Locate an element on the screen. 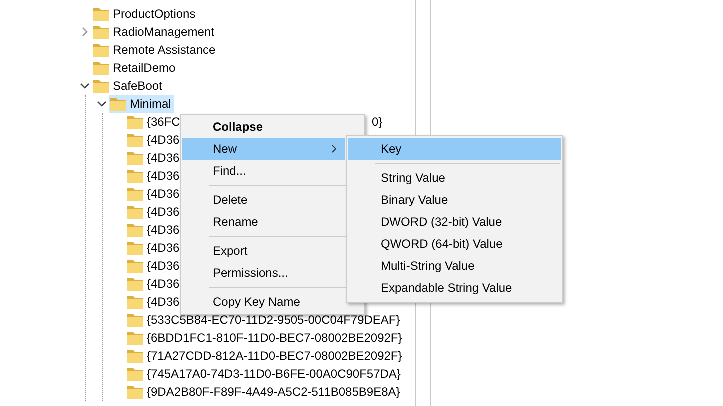 Image resolution: width=723 pixels, height=406 pixels. tree-item: SafeBoot is located at coordinates (129, 86).